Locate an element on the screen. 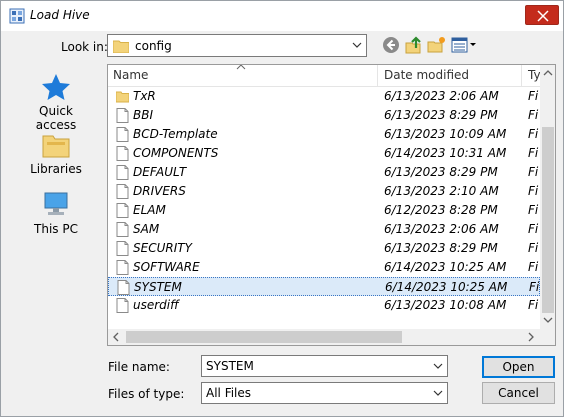 The height and width of the screenshot is (417, 564). new-folder-icon is located at coordinates (437, 45).